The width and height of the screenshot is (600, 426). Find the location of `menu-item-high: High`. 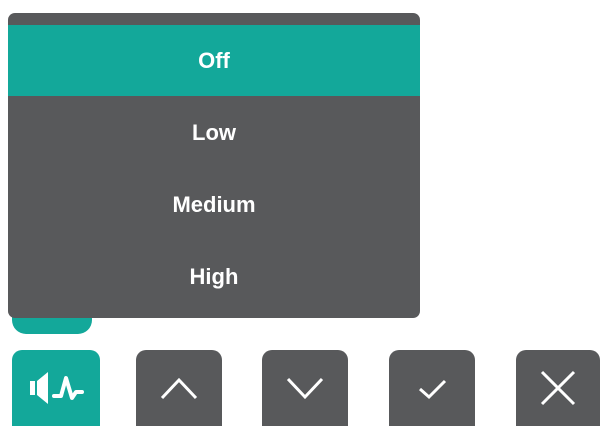

menu-item-high: High is located at coordinates (214, 276).